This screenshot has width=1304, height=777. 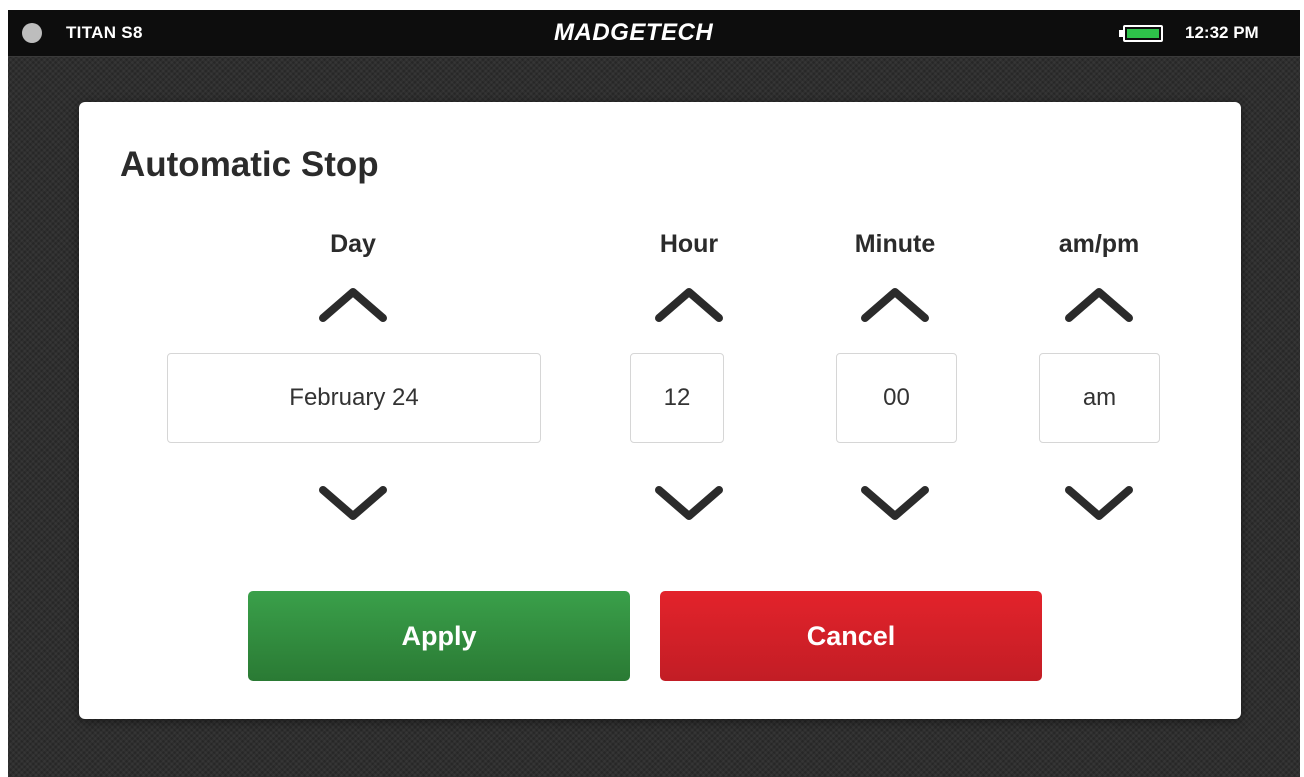 What do you see at coordinates (354, 398) in the screenshot?
I see `day-value: February 24` at bounding box center [354, 398].